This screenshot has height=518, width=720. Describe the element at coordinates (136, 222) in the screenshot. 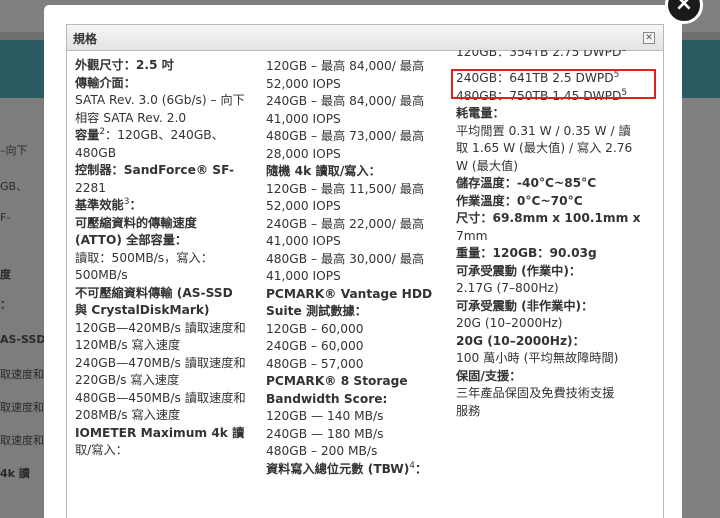

I see `spec-heading: 可壓縮資料的傳輸速度` at that location.